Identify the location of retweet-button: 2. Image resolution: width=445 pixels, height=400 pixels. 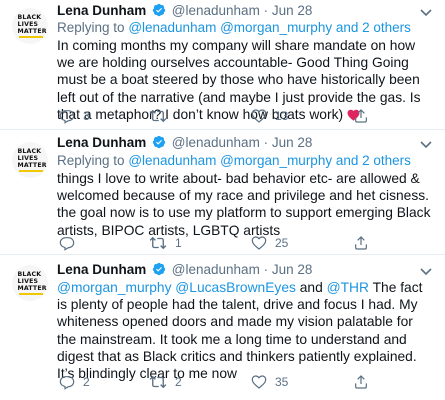
(165, 382).